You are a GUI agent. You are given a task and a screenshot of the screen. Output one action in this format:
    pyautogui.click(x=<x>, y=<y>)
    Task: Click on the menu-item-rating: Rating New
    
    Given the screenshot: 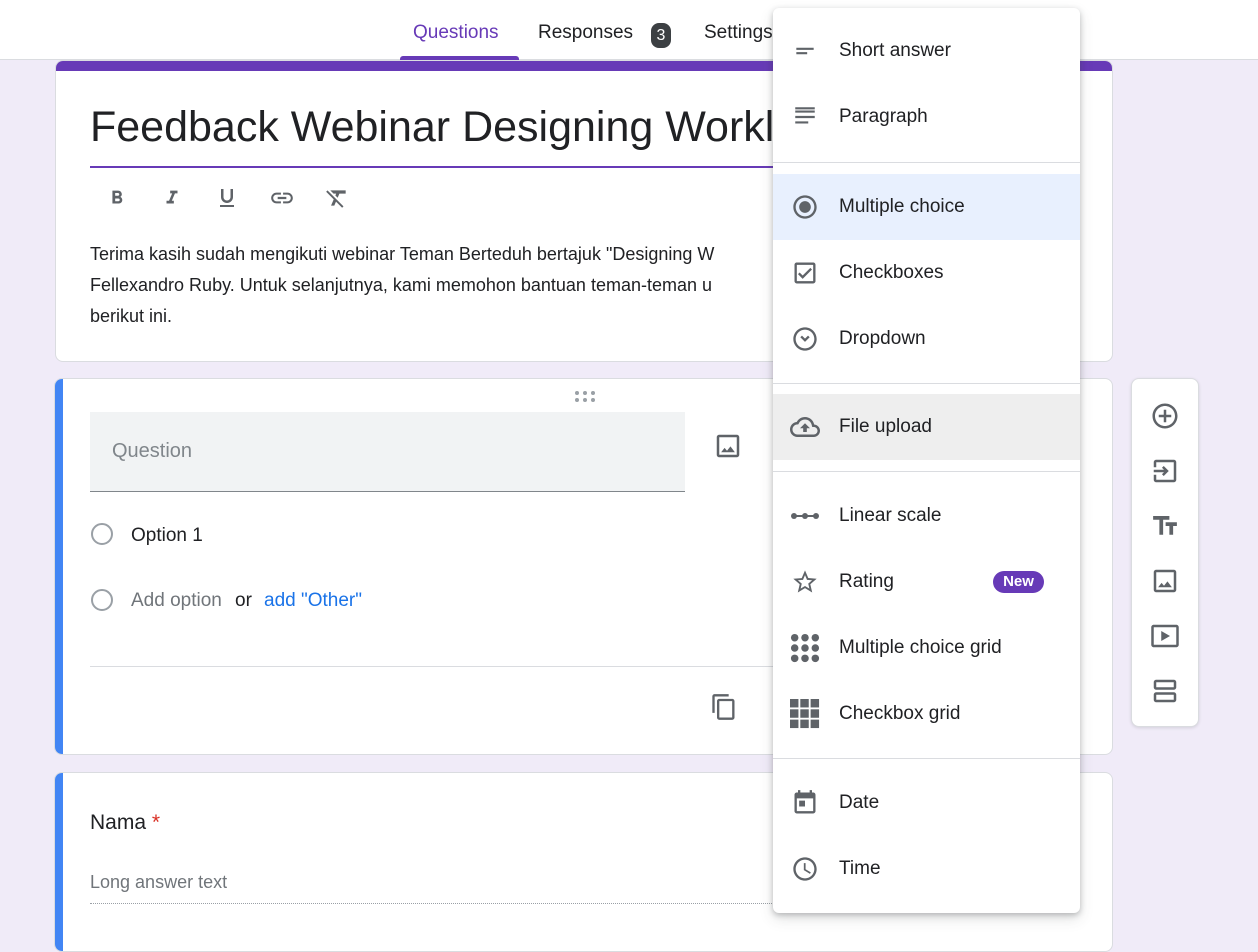 What is the action you would take?
    pyautogui.click(x=926, y=582)
    